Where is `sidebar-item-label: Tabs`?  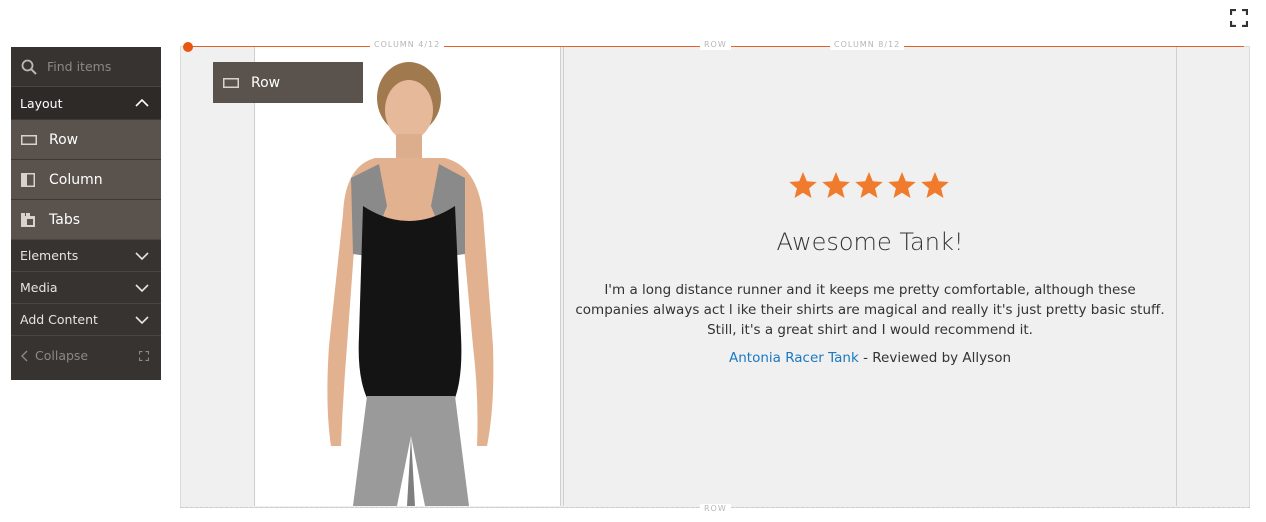 sidebar-item-label: Tabs is located at coordinates (64, 219).